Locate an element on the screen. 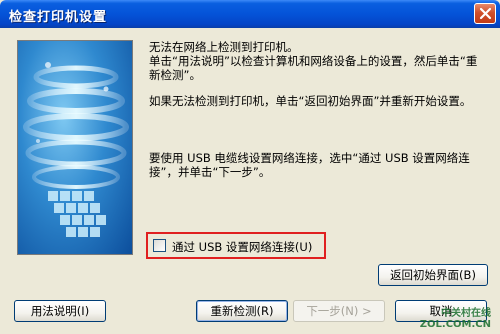 This screenshot has width=500, height=334. close-button is located at coordinates (485, 13).